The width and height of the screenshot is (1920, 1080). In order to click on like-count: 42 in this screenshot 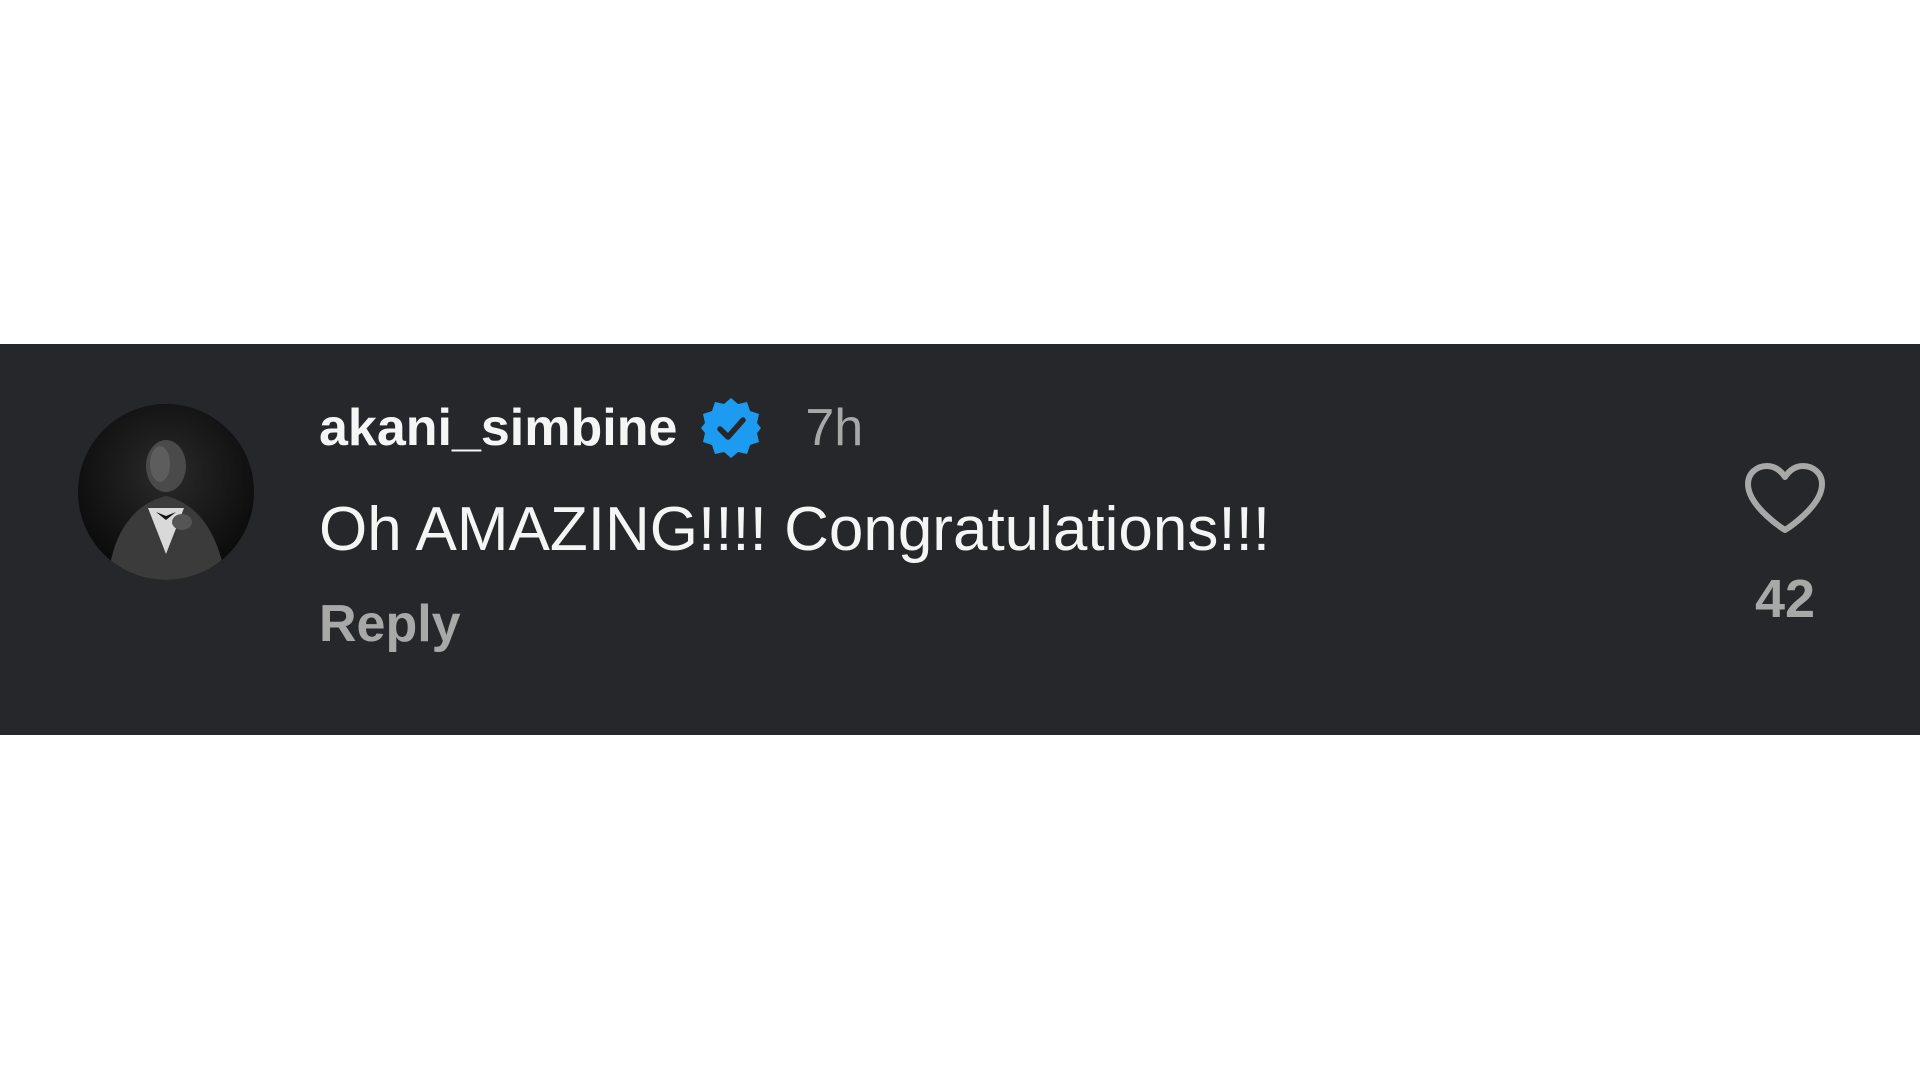, I will do `click(1785, 599)`.